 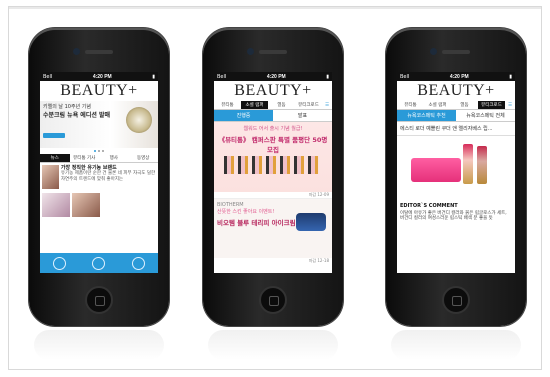 I want to click on top-rule, so click(x=275, y=8).